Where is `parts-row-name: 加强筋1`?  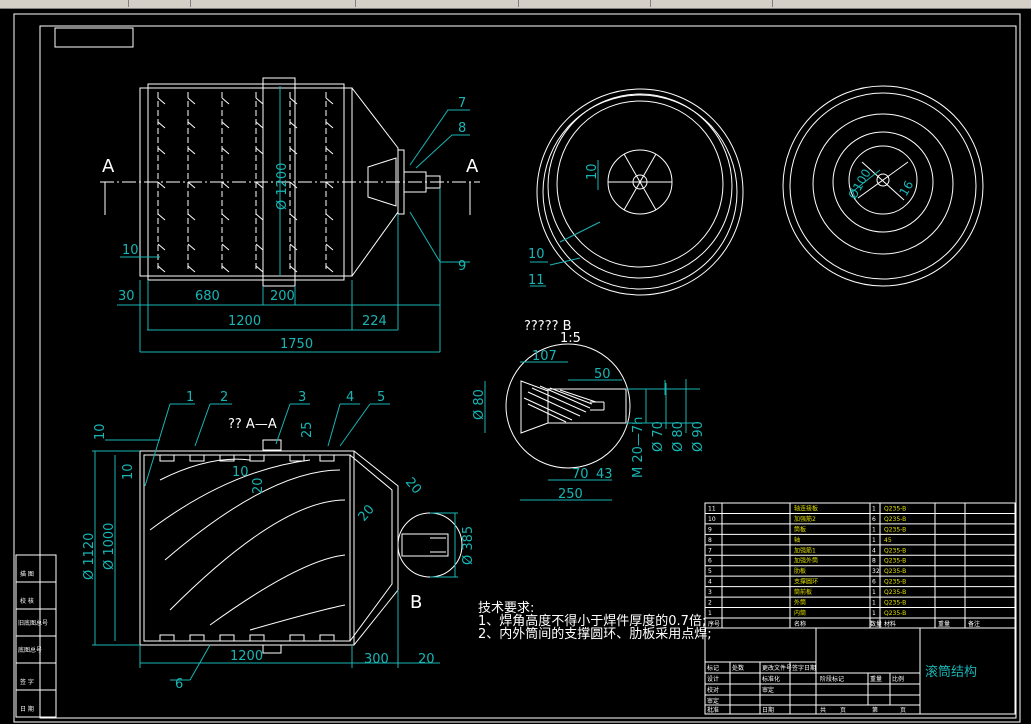 parts-row-name: 加强筋1 is located at coordinates (805, 550).